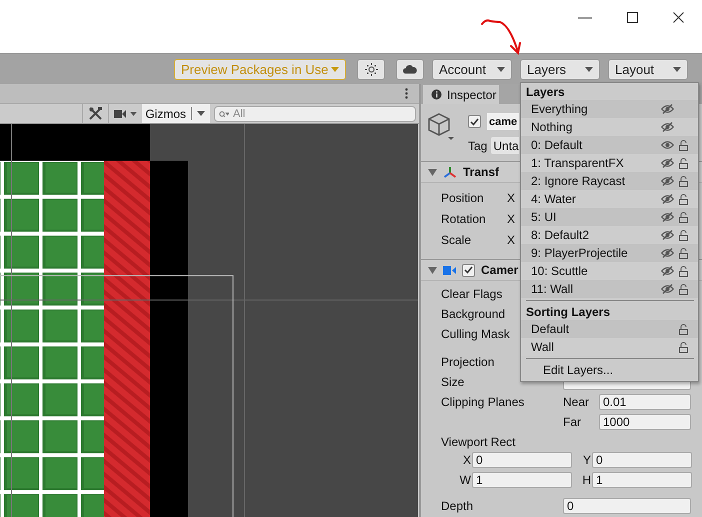 The height and width of the screenshot is (517, 702). What do you see at coordinates (472, 69) in the screenshot?
I see `account-dropdown: Account` at bounding box center [472, 69].